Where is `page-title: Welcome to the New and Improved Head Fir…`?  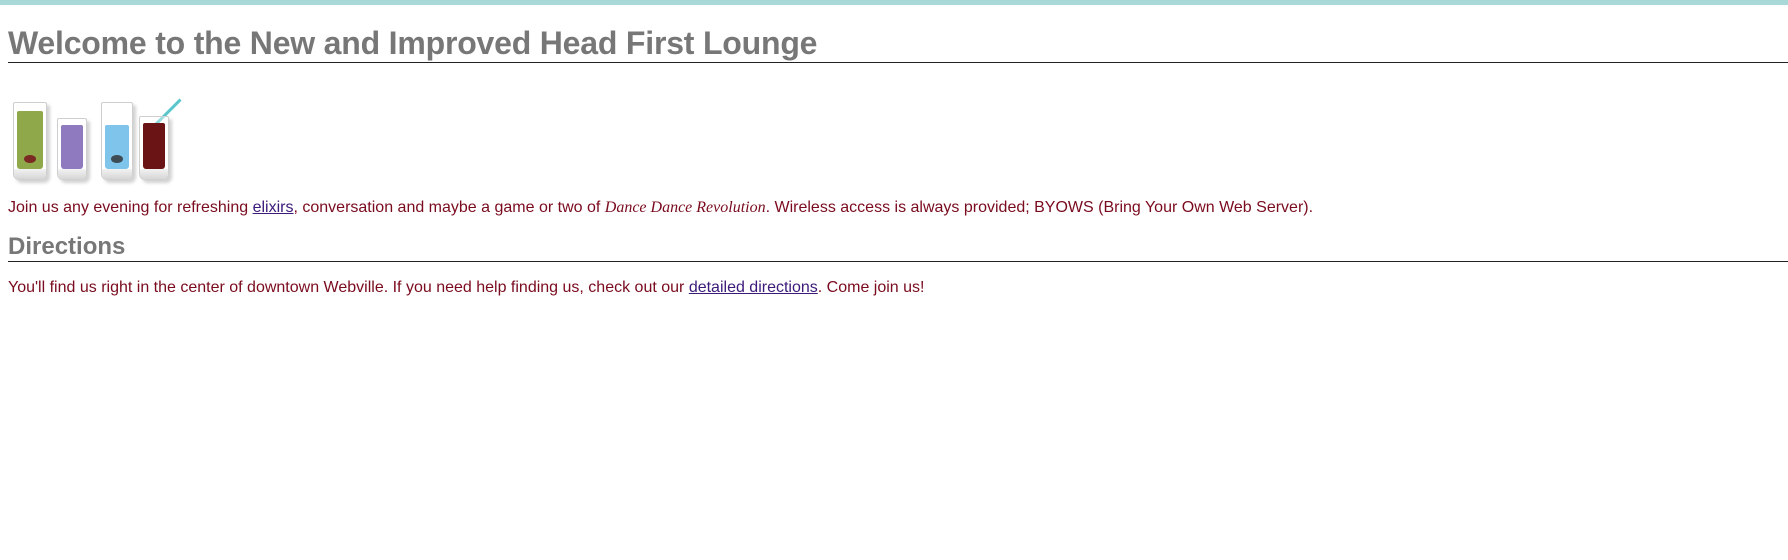
page-title: Welcome to the New and Improved Head Fir… is located at coordinates (898, 43).